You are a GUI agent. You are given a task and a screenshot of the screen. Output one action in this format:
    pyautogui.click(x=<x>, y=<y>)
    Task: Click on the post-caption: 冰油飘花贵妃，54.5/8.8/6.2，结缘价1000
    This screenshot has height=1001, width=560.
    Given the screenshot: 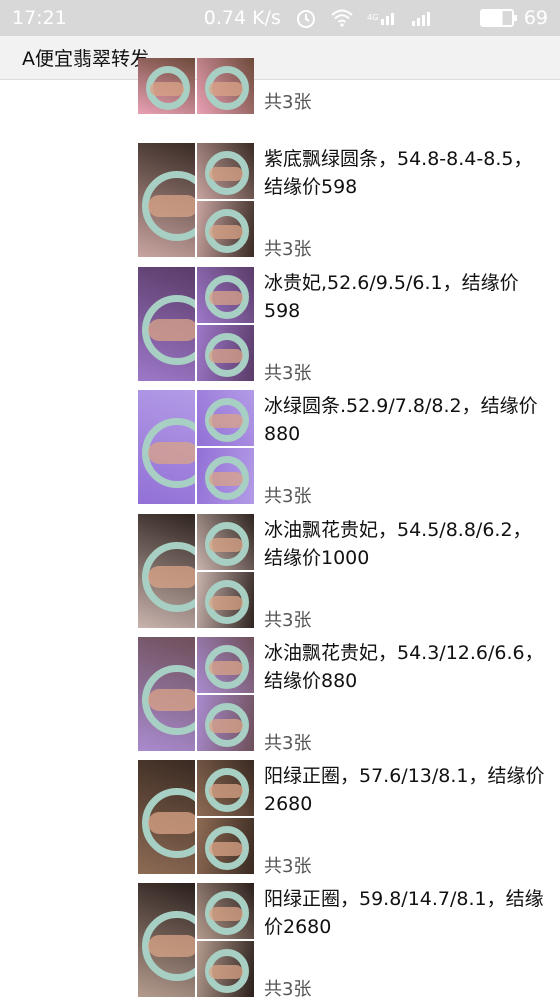 What is the action you would take?
    pyautogui.click(x=398, y=544)
    